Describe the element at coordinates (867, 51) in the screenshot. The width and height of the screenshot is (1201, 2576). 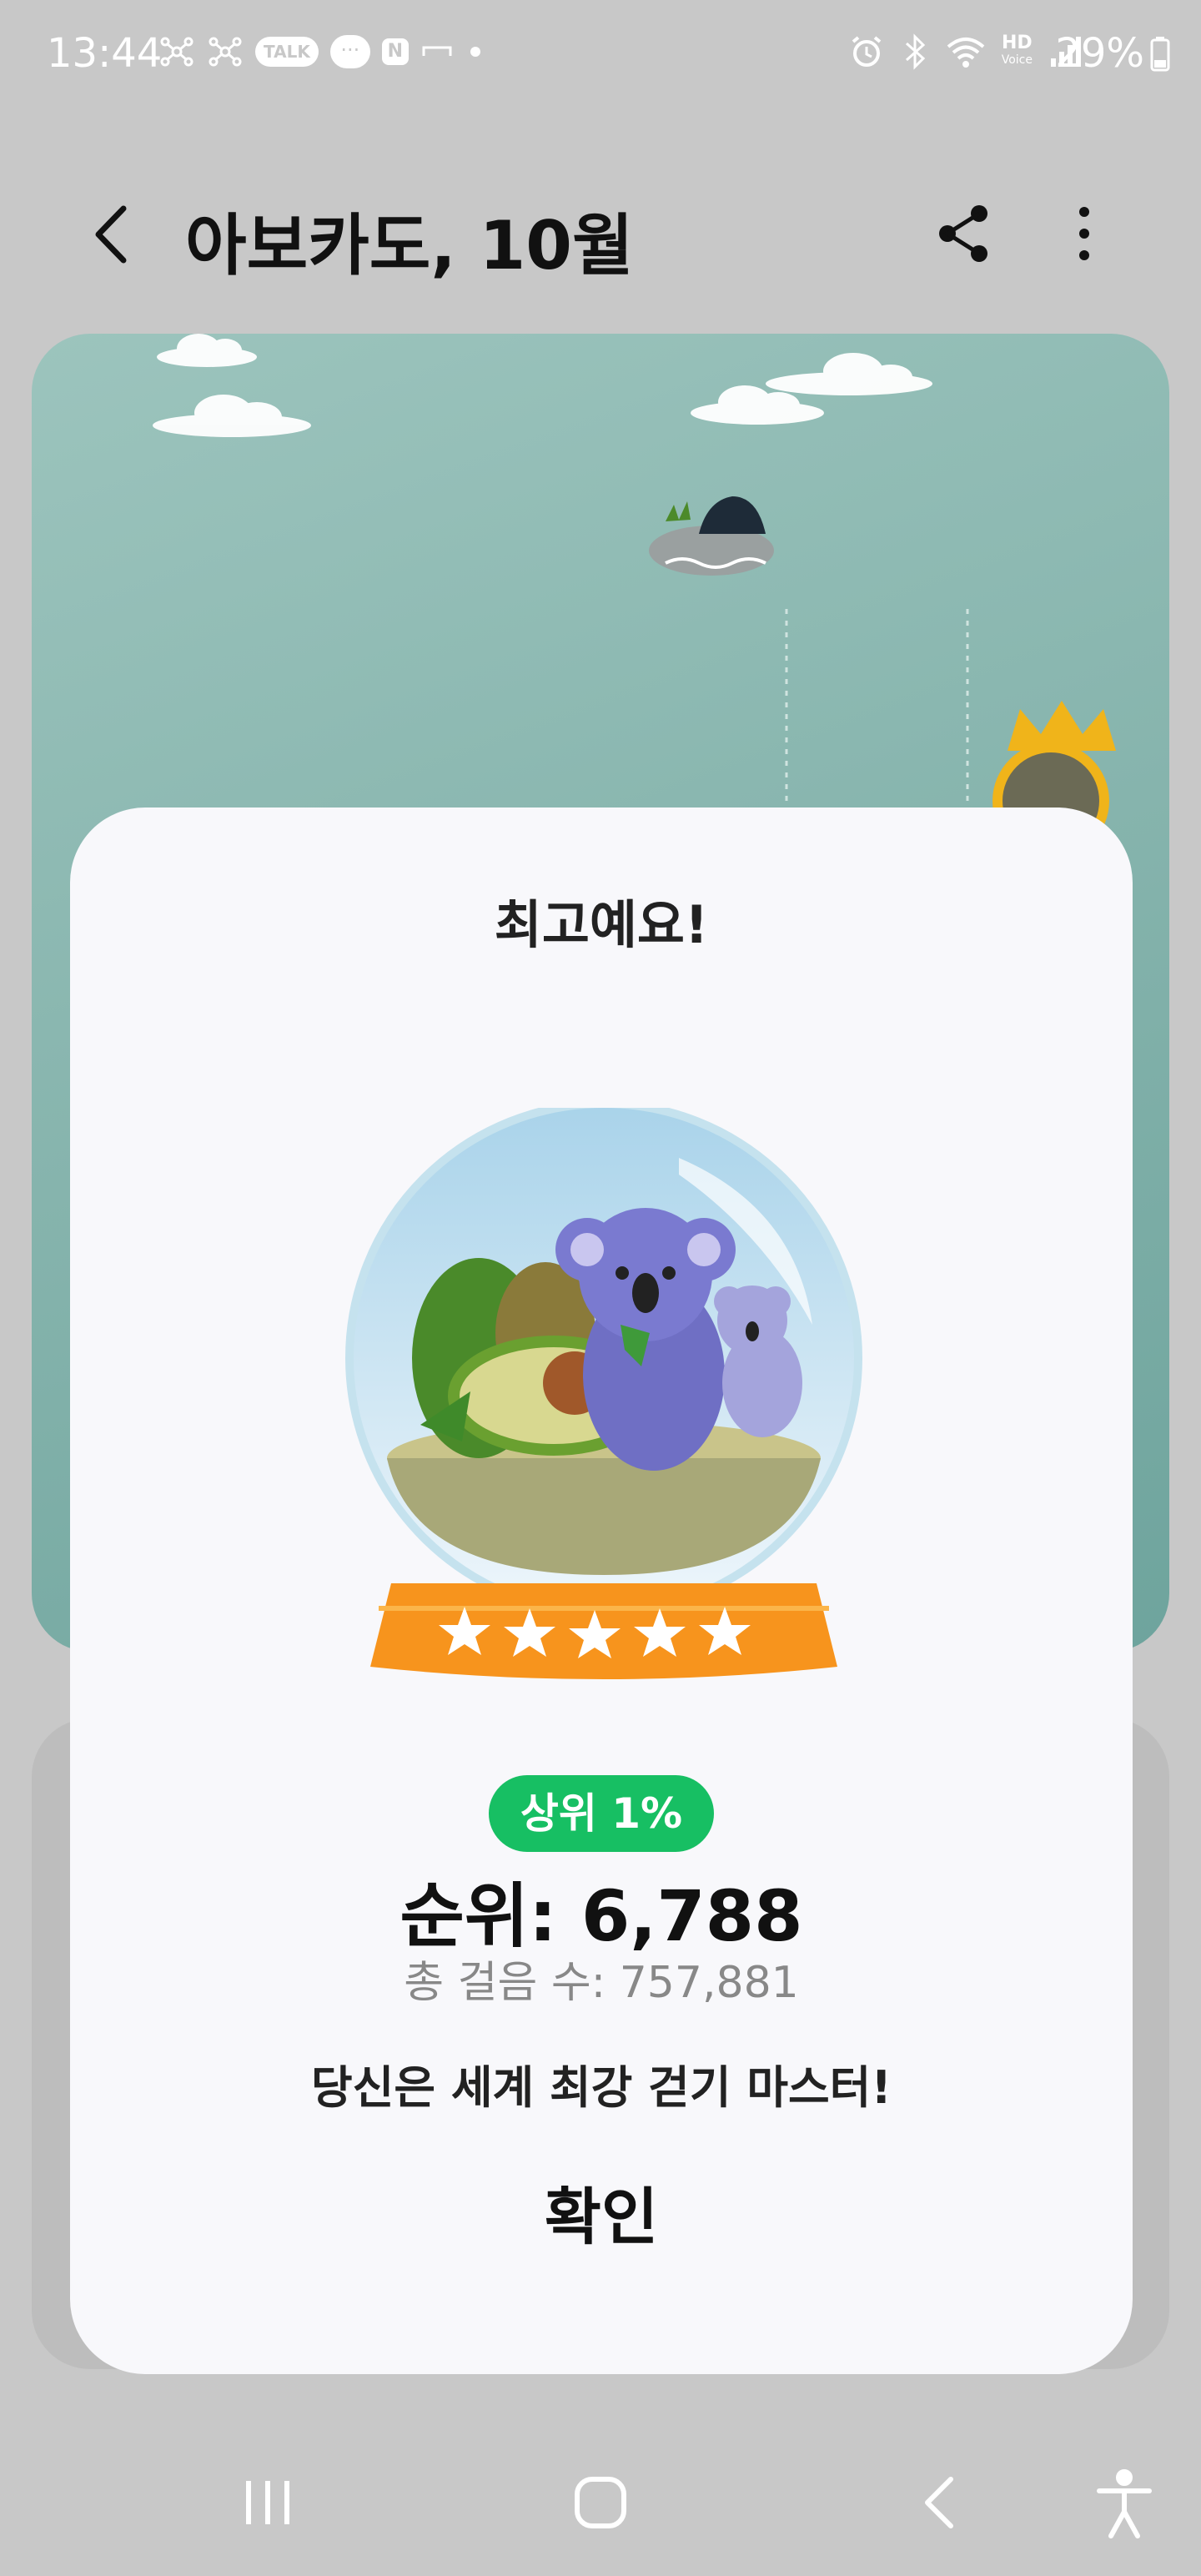
I see `alarm-icon` at that location.